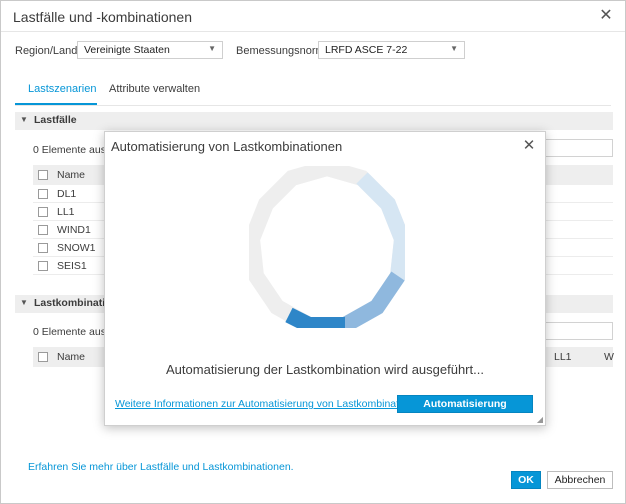 The width and height of the screenshot is (626, 504). What do you see at coordinates (540, 419) in the screenshot?
I see `resize-grip-icon: ◢` at bounding box center [540, 419].